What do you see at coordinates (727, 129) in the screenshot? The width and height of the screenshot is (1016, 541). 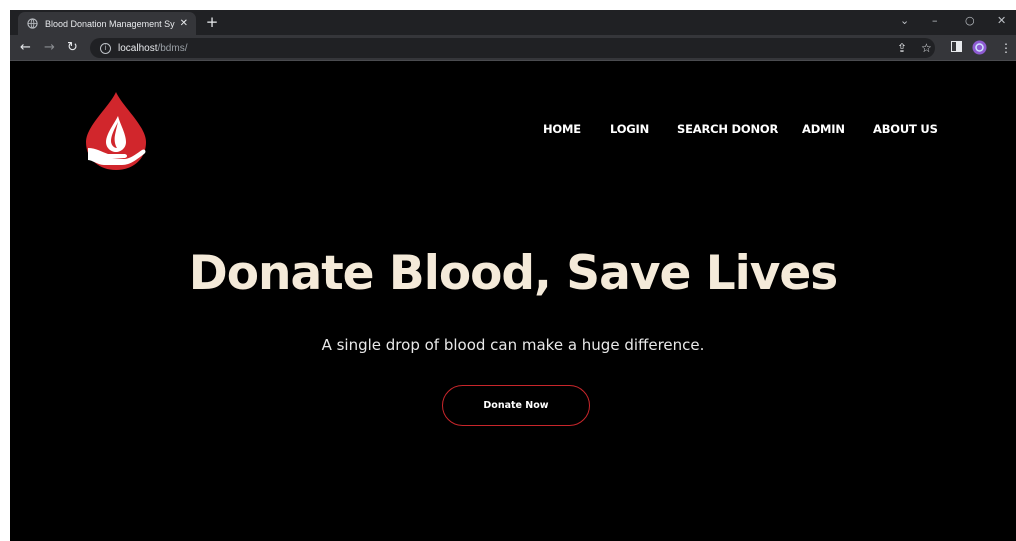 I see `nav-search-donor-link: SEARCH DONOR` at bounding box center [727, 129].